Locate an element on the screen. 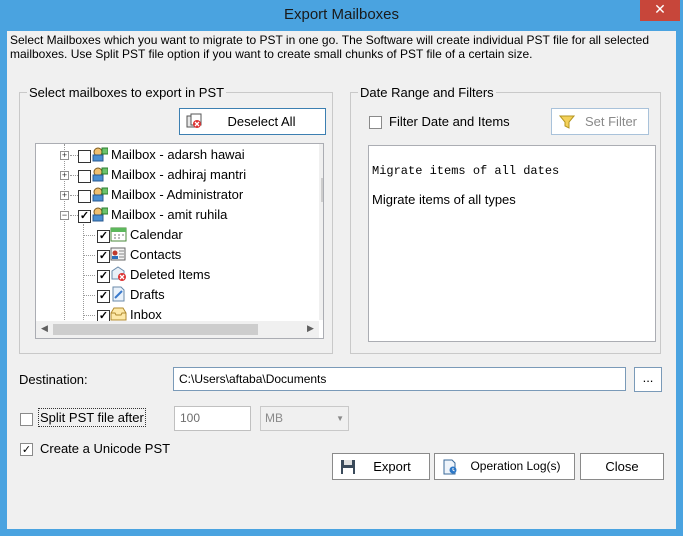 This screenshot has height=536, width=683. tree-row-label: Mailbox - adarsh hawai is located at coordinates (178, 154).